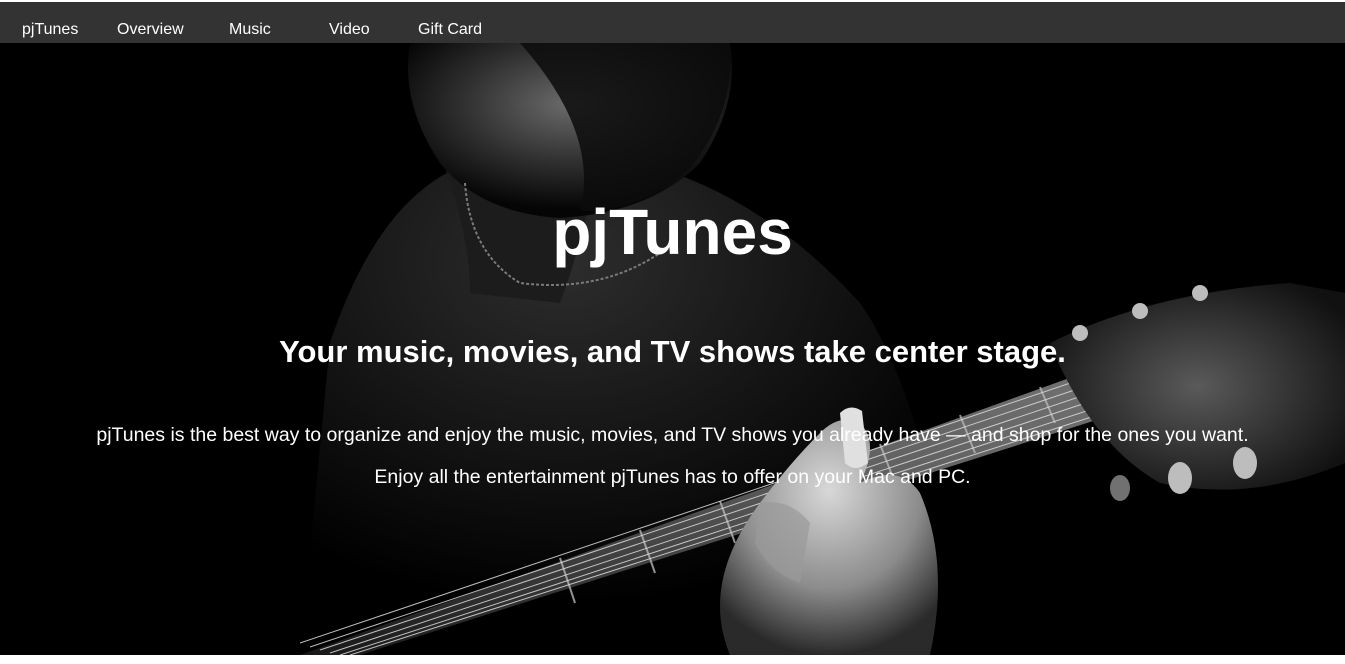  Describe the element at coordinates (450, 30) in the screenshot. I see `nav-item-gift-card: Gift Card` at that location.